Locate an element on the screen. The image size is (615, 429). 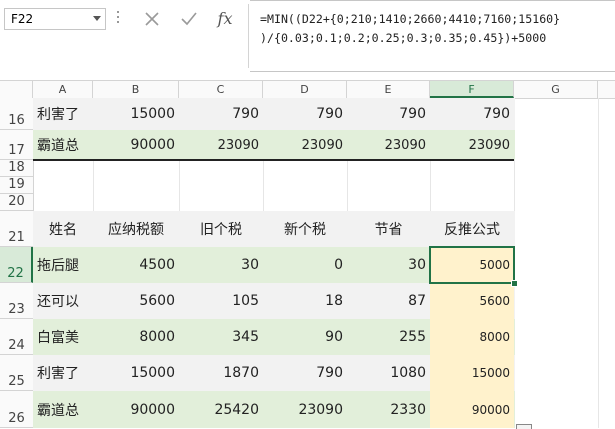
table-row-17: 霸道总 90000 23090 23090 23090 23090 is located at coordinates (274, 145).